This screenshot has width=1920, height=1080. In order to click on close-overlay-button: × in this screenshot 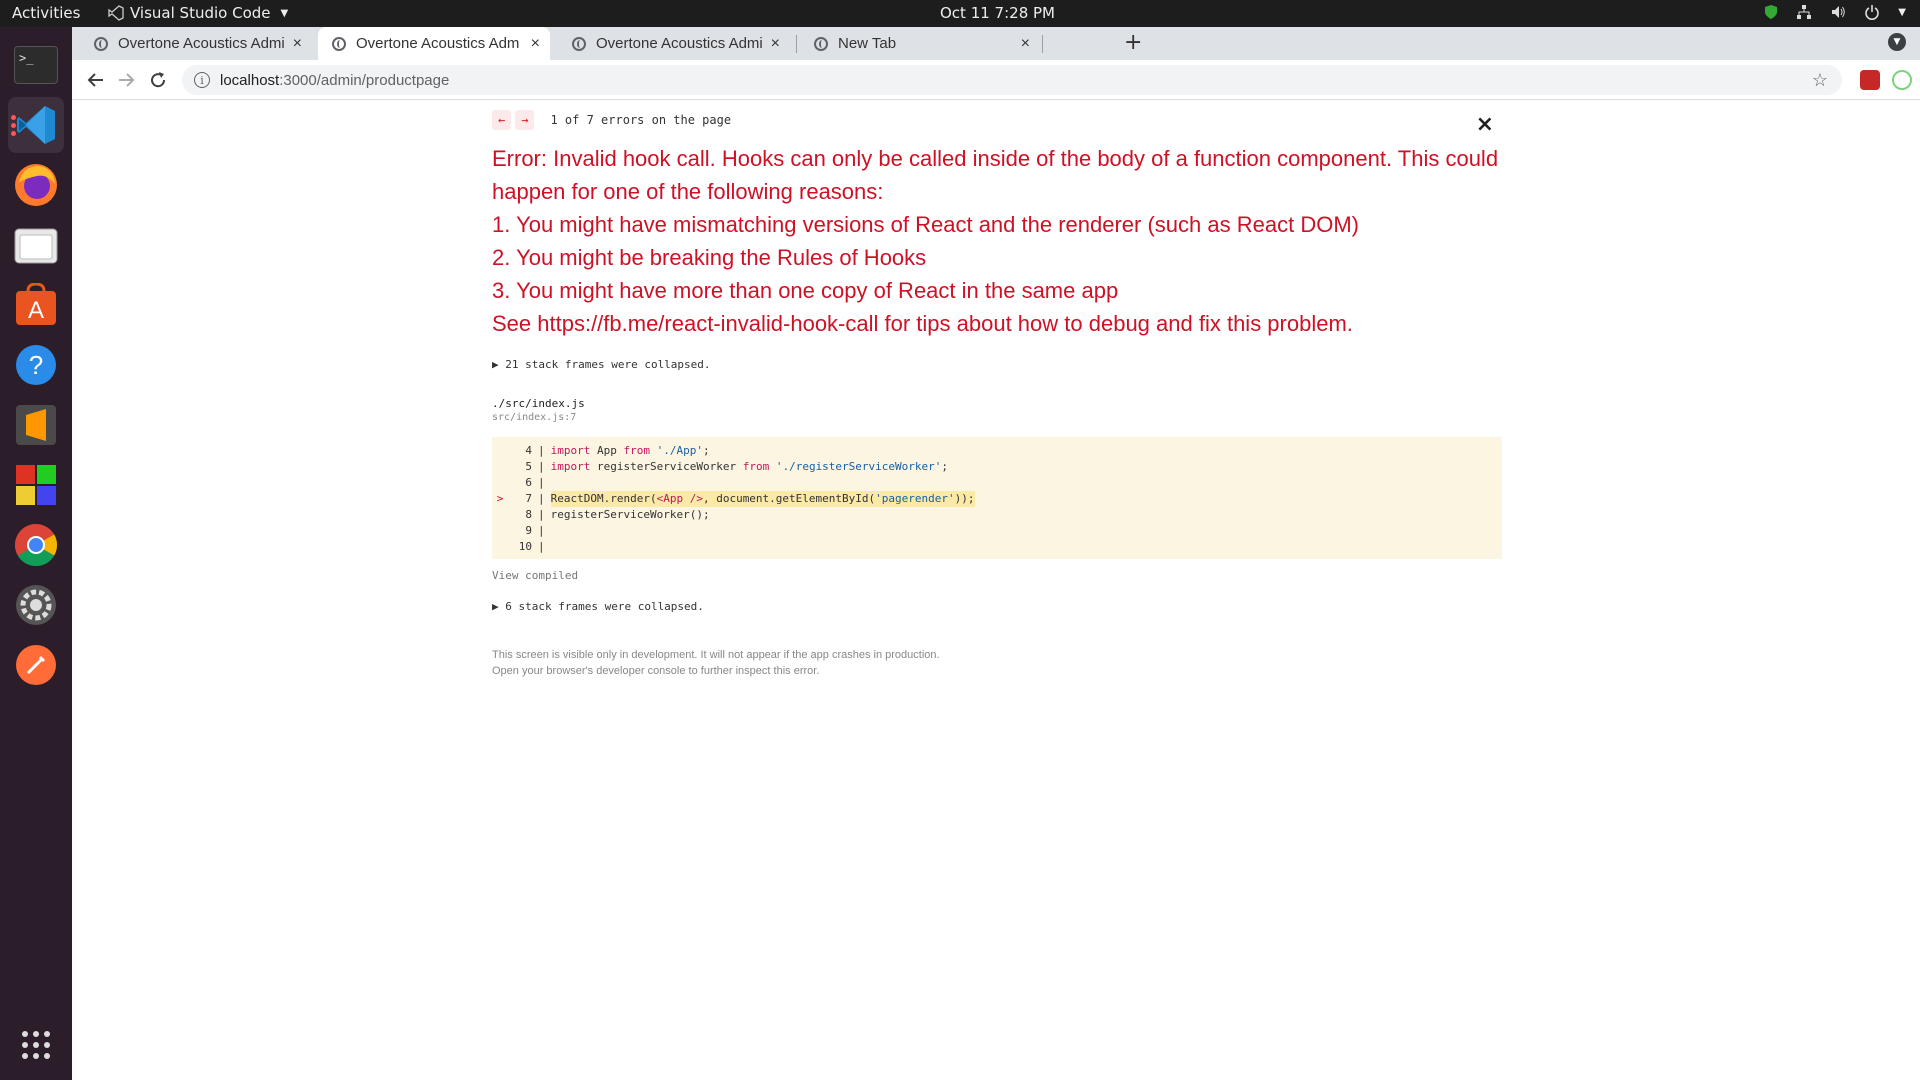, I will do `click(1485, 124)`.